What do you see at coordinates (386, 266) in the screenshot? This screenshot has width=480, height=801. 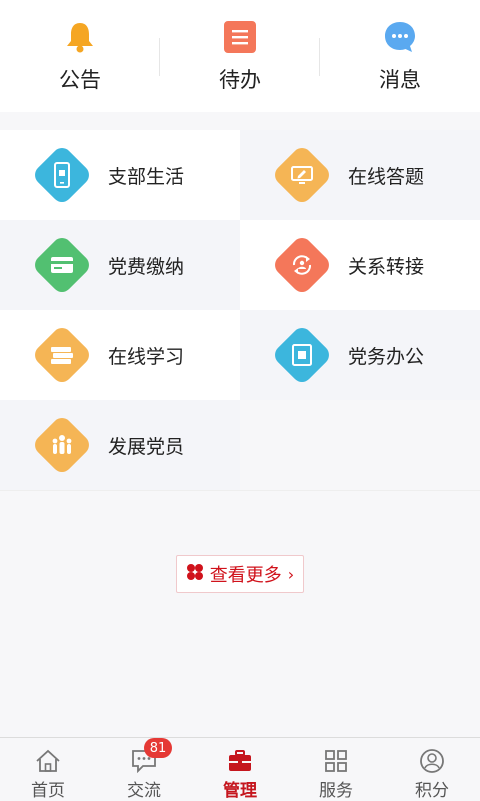 I see `grid-item-label: 关系转接` at bounding box center [386, 266].